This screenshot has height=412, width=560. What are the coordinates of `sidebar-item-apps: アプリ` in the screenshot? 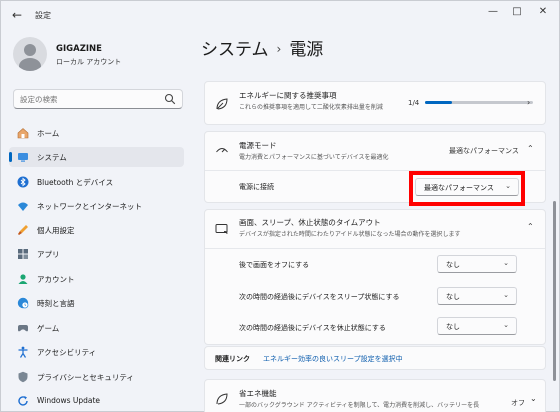 It's located at (96, 254).